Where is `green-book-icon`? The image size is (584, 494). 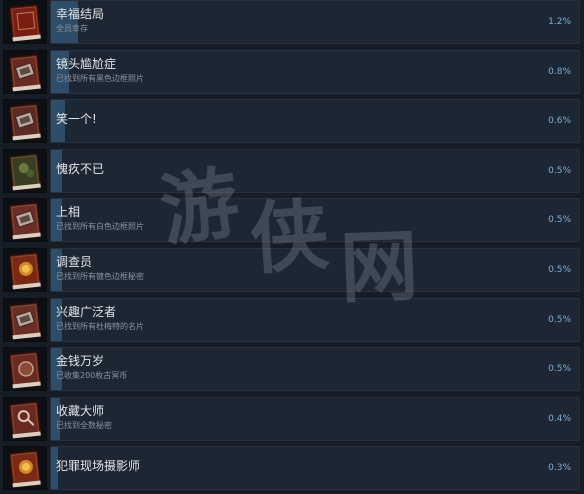
green-book-icon is located at coordinates (25, 171).